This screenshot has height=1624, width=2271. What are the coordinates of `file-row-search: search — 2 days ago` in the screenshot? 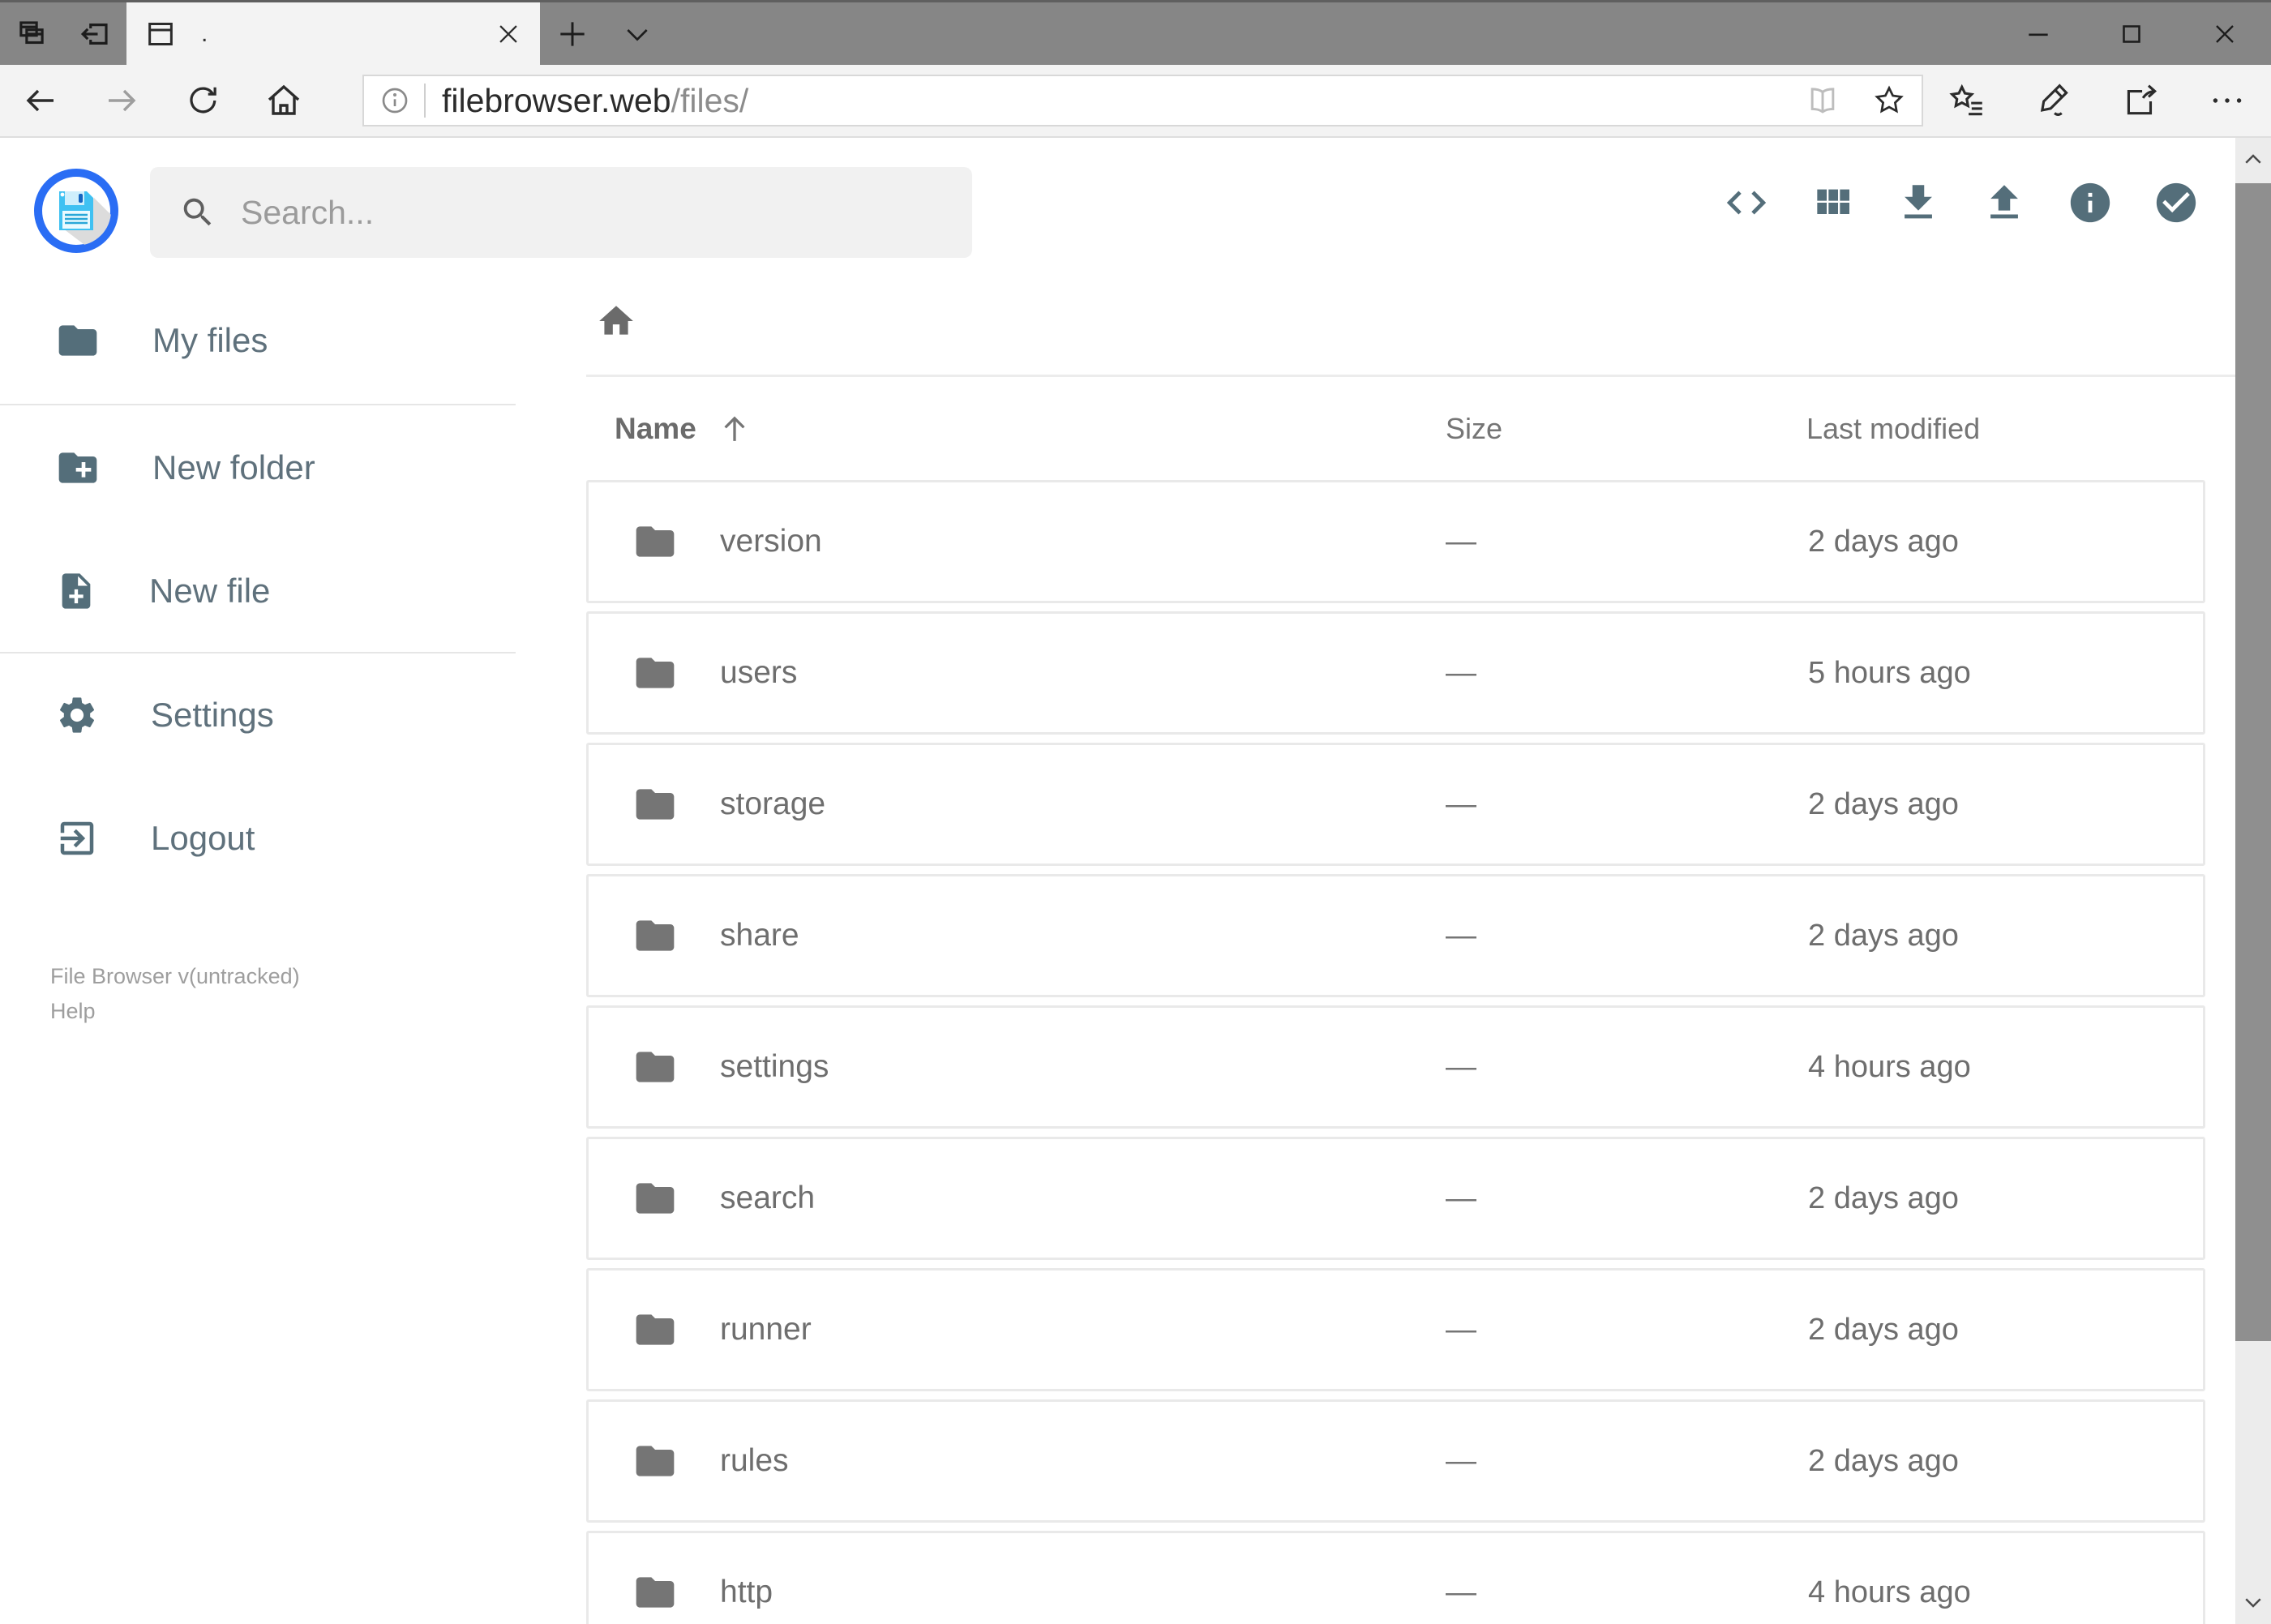 It's located at (1396, 1199).